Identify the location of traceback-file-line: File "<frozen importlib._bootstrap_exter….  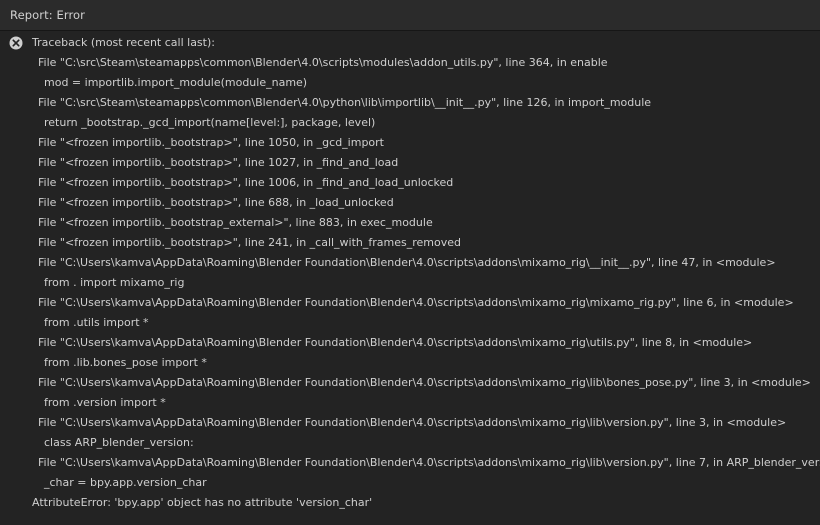
(235, 222).